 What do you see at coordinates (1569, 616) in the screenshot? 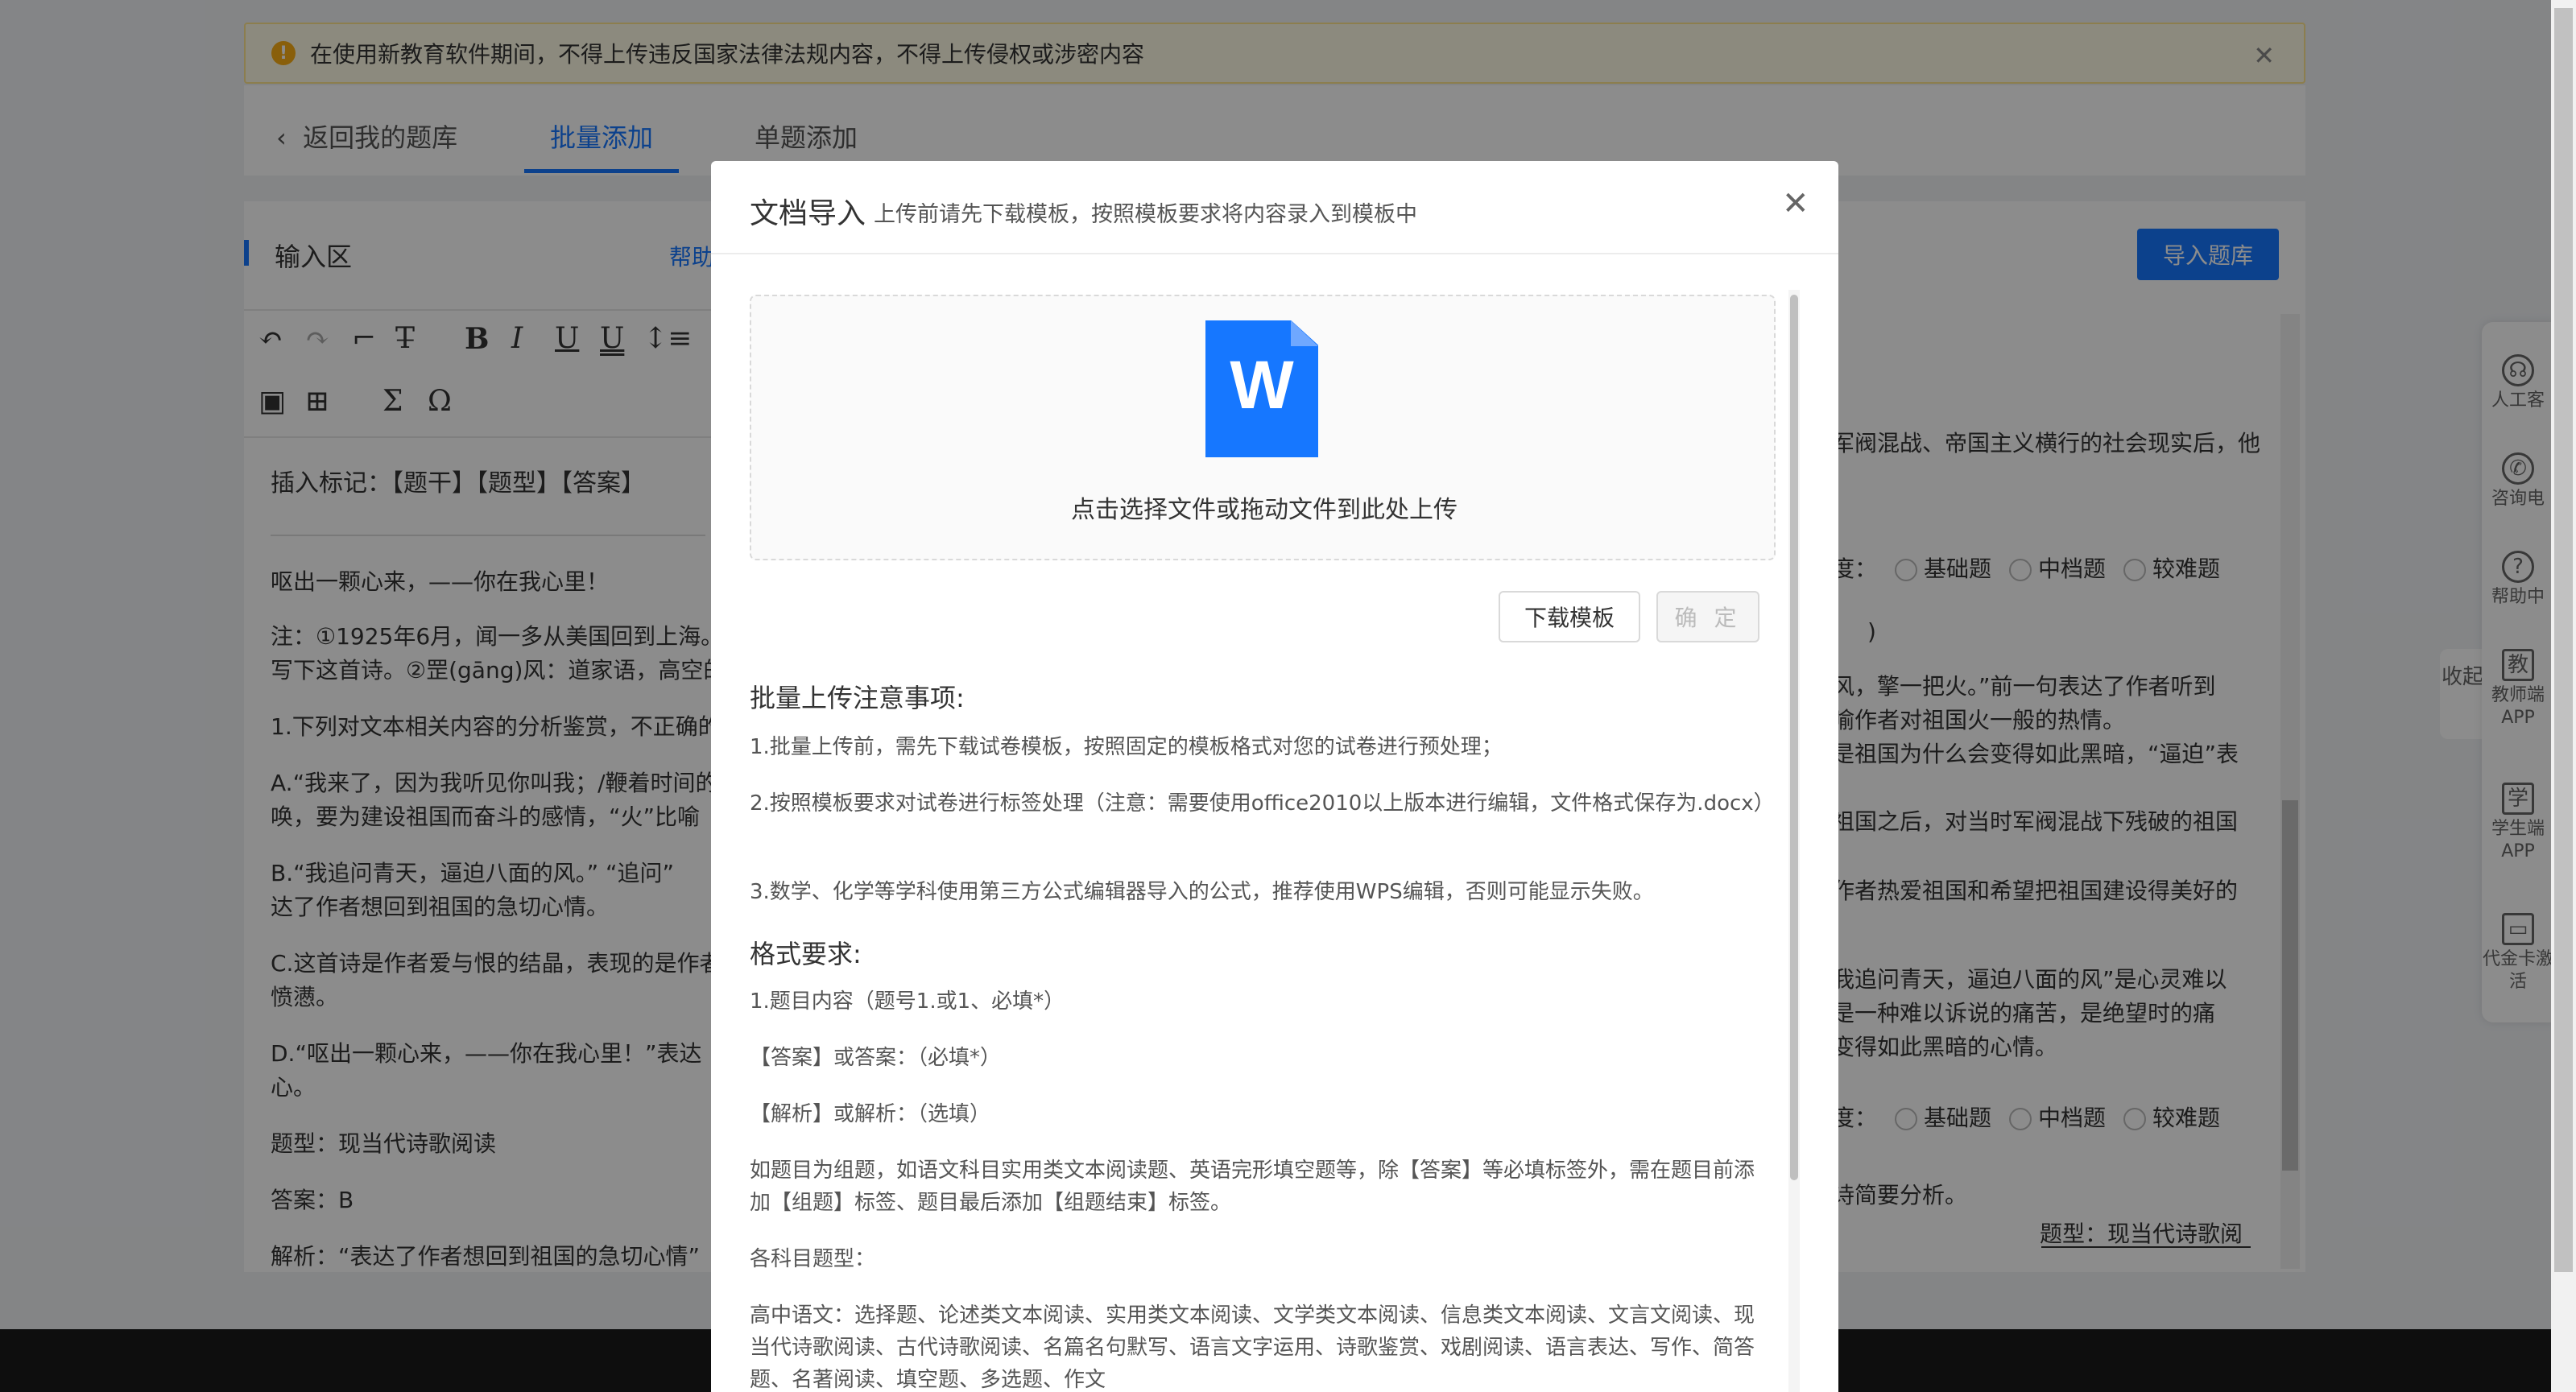
I see `download-template-button: 下载模板` at bounding box center [1569, 616].